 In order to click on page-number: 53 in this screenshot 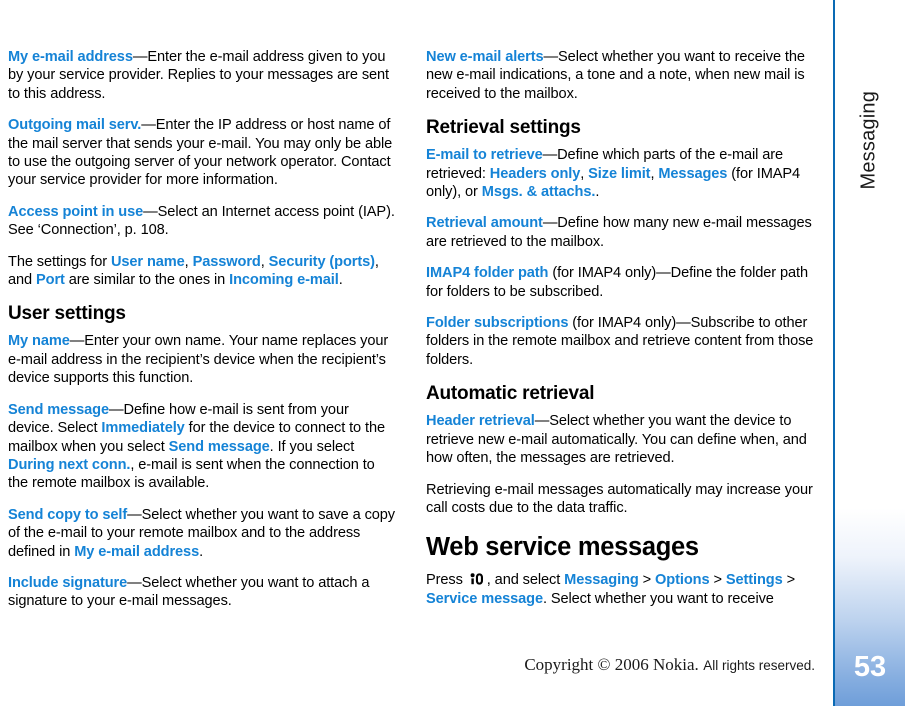, I will do `click(870, 667)`.